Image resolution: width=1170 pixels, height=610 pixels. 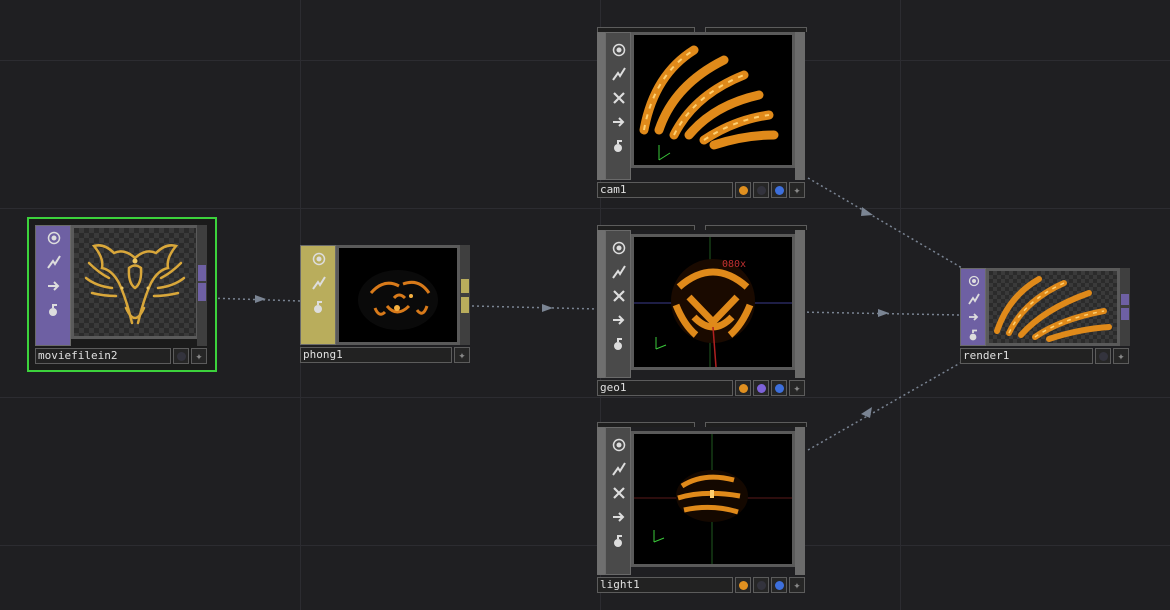 What do you see at coordinates (665, 388) in the screenshot?
I see `node-label: geo1` at bounding box center [665, 388].